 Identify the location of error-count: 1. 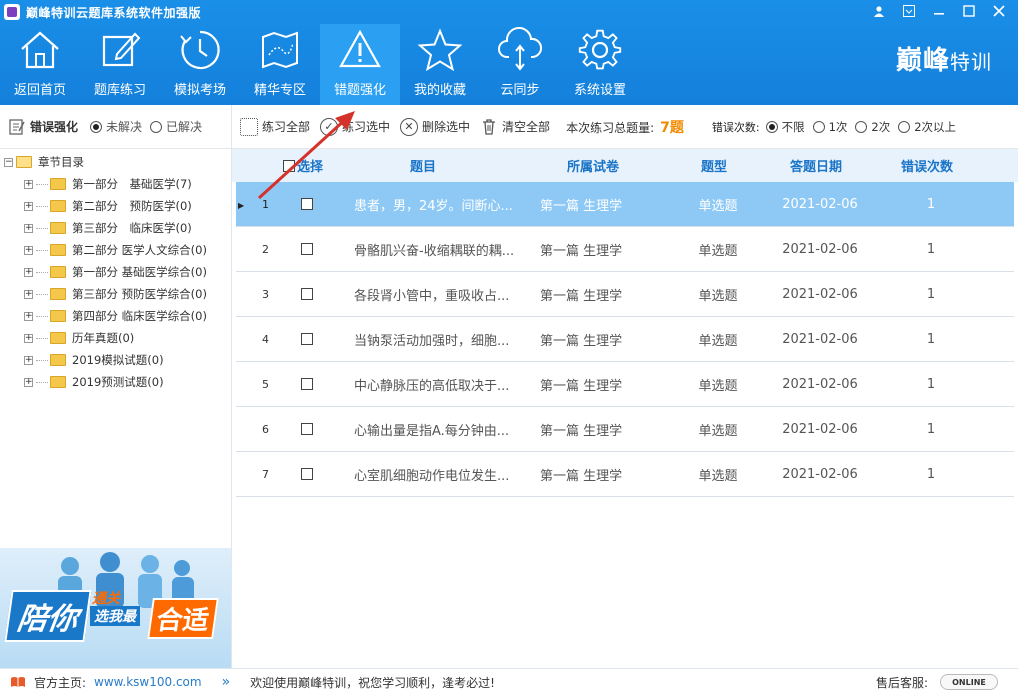
(931, 384).